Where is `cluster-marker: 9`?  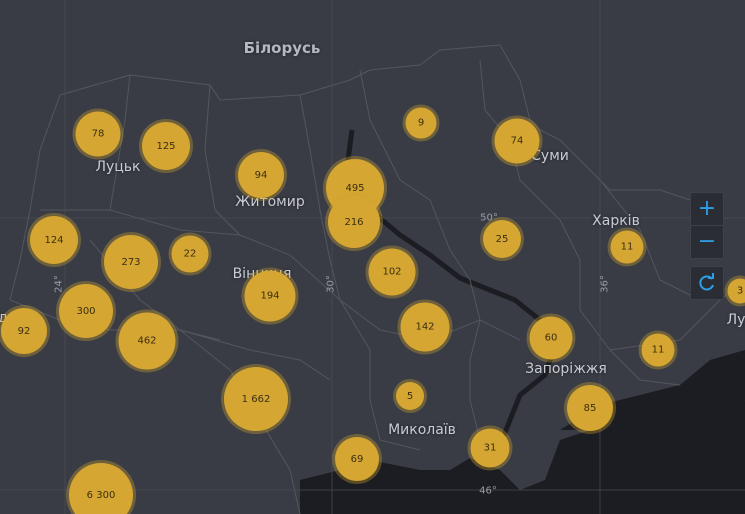
cluster-marker: 9 is located at coordinates (421, 123).